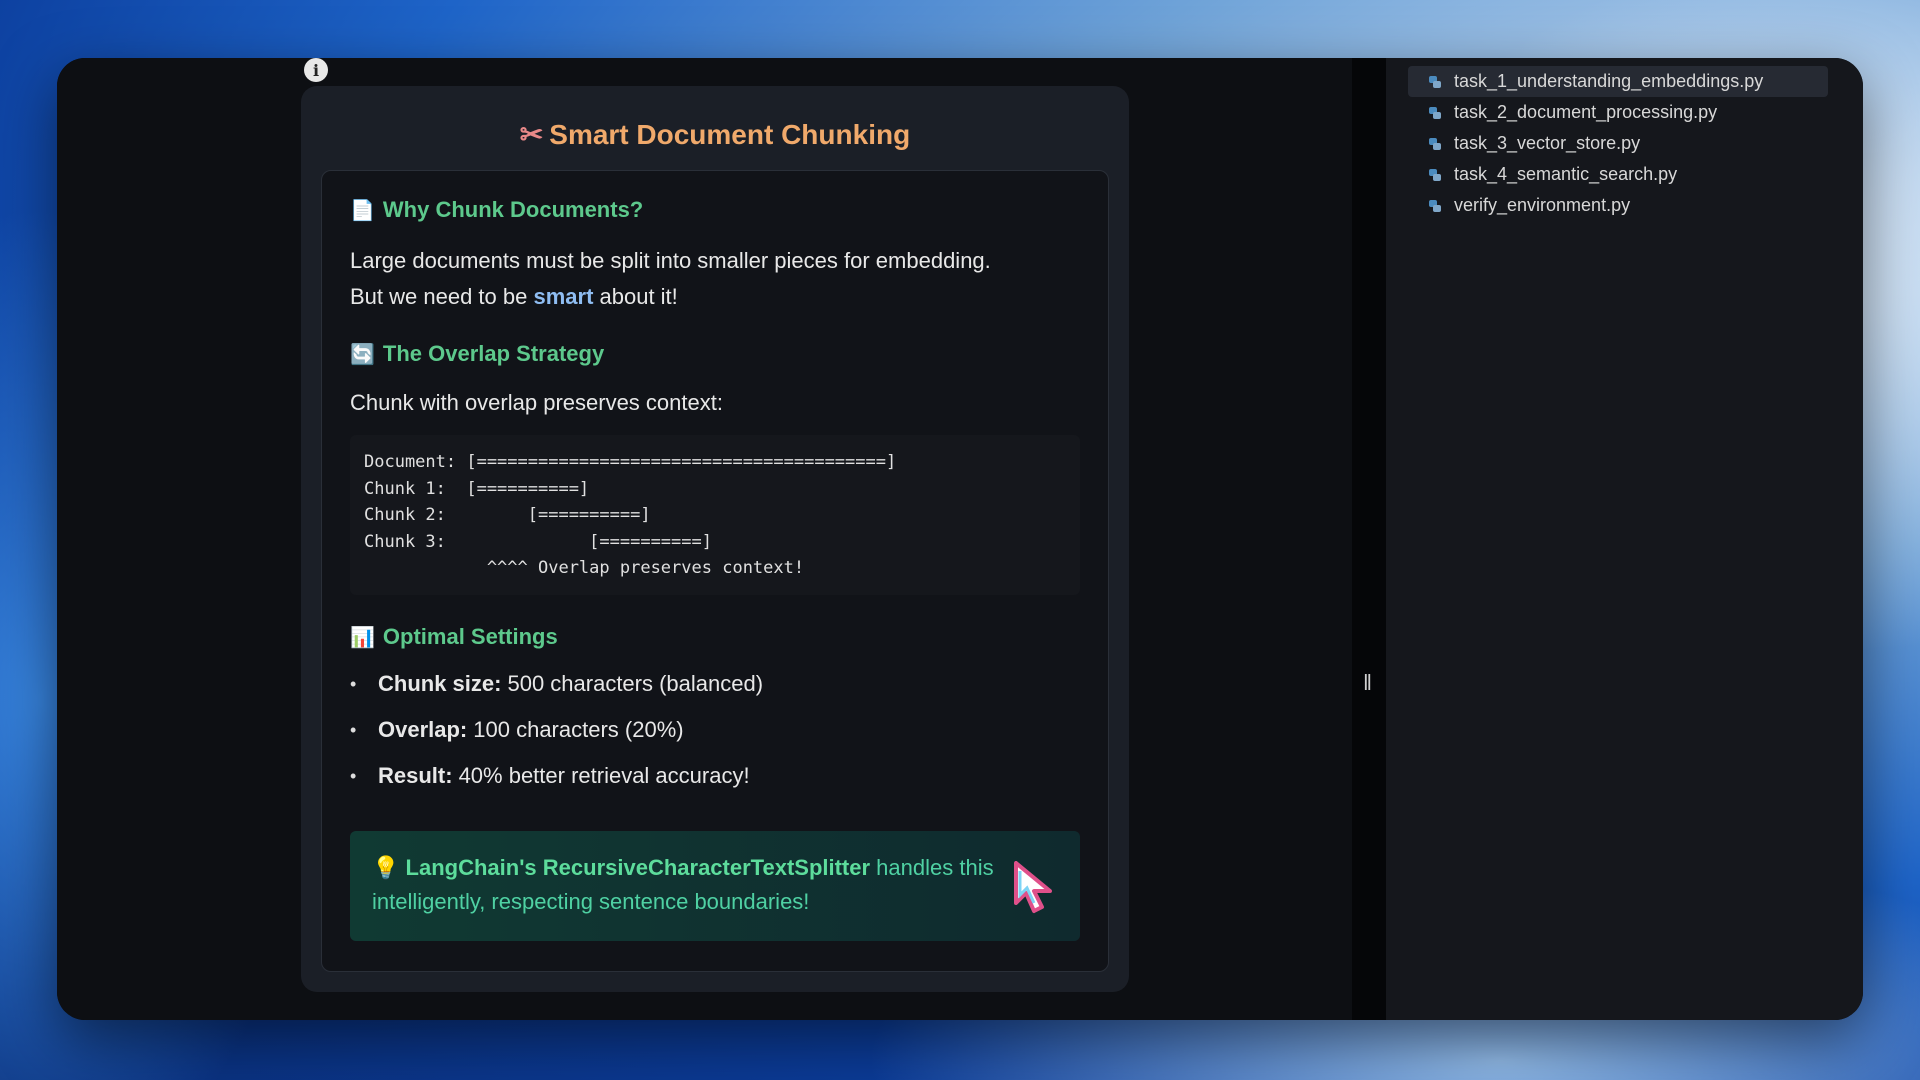  What do you see at coordinates (1367, 683) in the screenshot?
I see `splitter-grip-icon: ‖` at bounding box center [1367, 683].